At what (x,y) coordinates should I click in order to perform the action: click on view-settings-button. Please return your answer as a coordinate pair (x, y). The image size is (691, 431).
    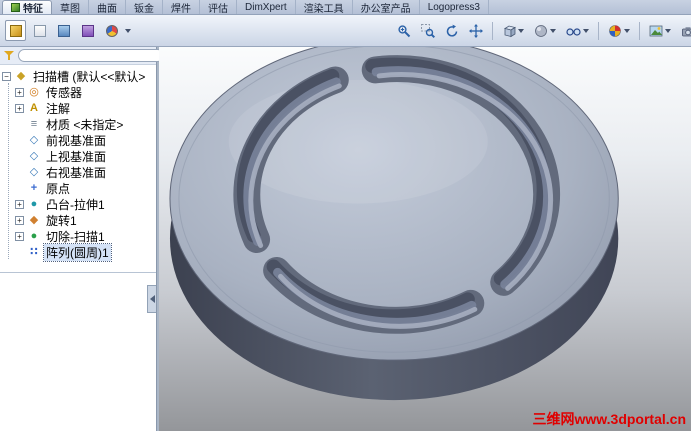
    Looking at the image, I should click on (684, 31).